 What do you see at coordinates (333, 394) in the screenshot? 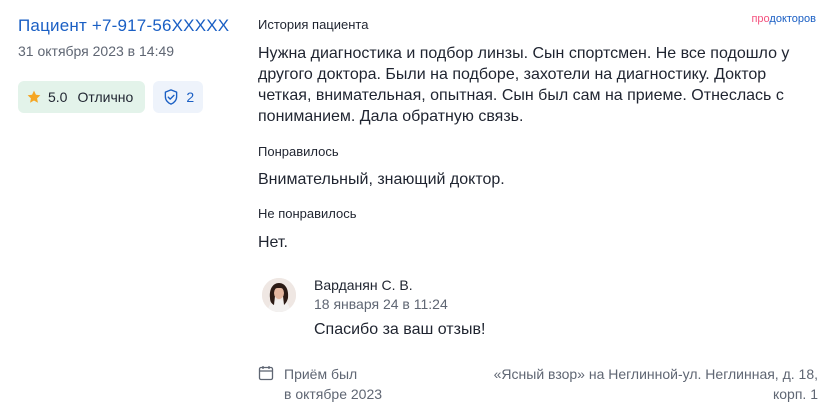
I see `visit-line-2: в октябре 2023` at bounding box center [333, 394].